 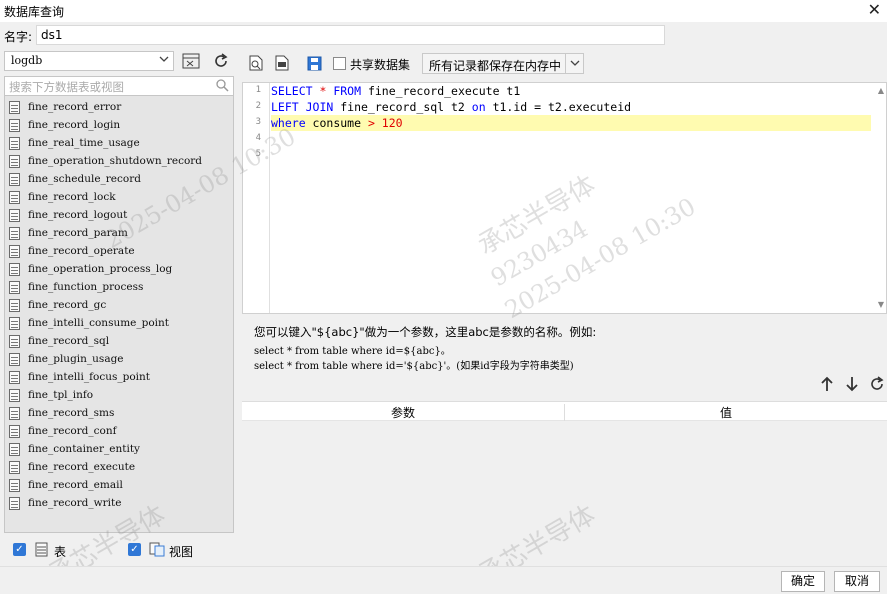 I want to click on keyword: where, so click(x=288, y=123).